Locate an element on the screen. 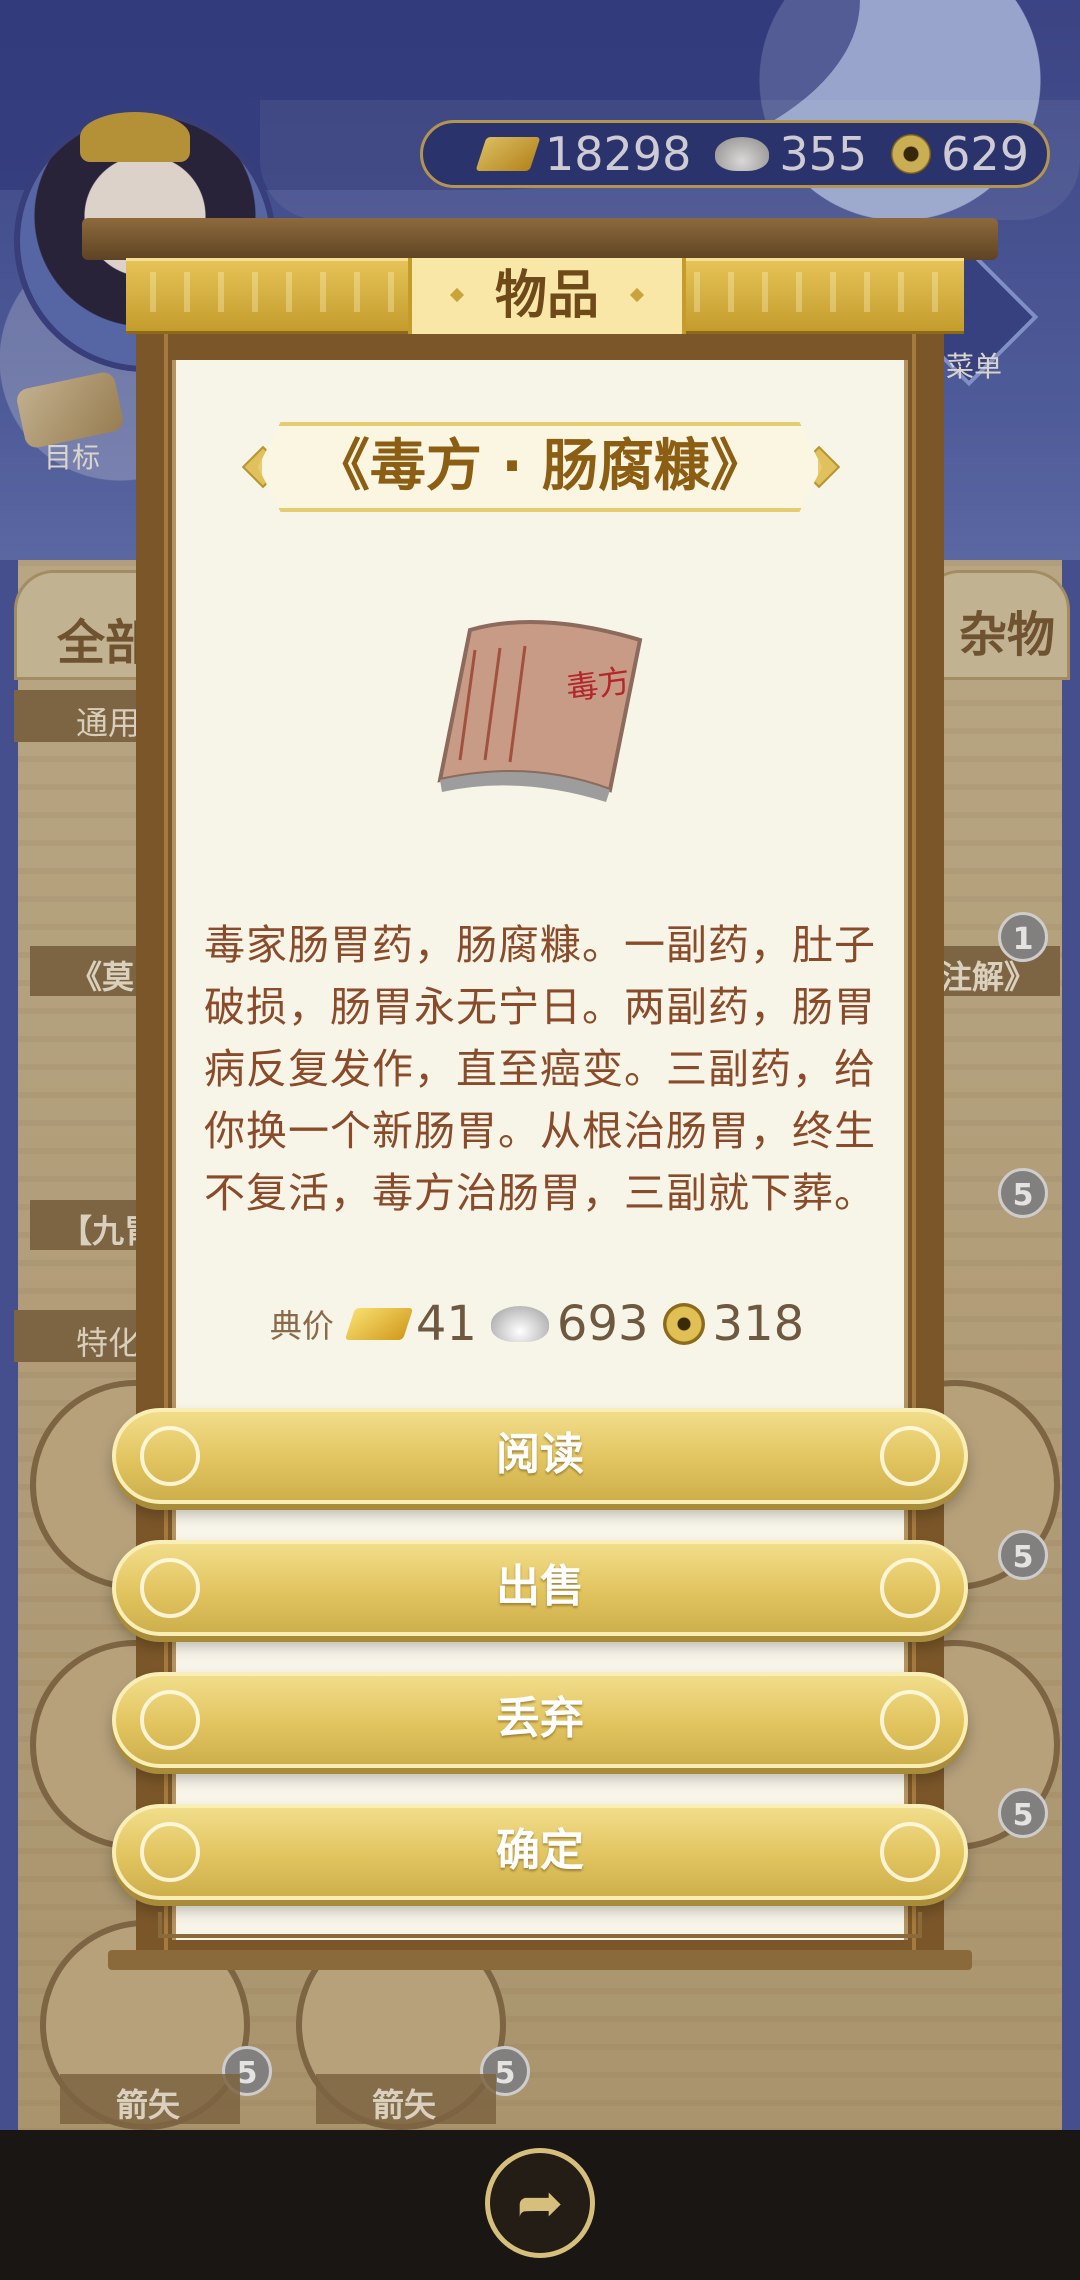  item-name: 《毒方 · 肠腐糠》 is located at coordinates (540, 467).